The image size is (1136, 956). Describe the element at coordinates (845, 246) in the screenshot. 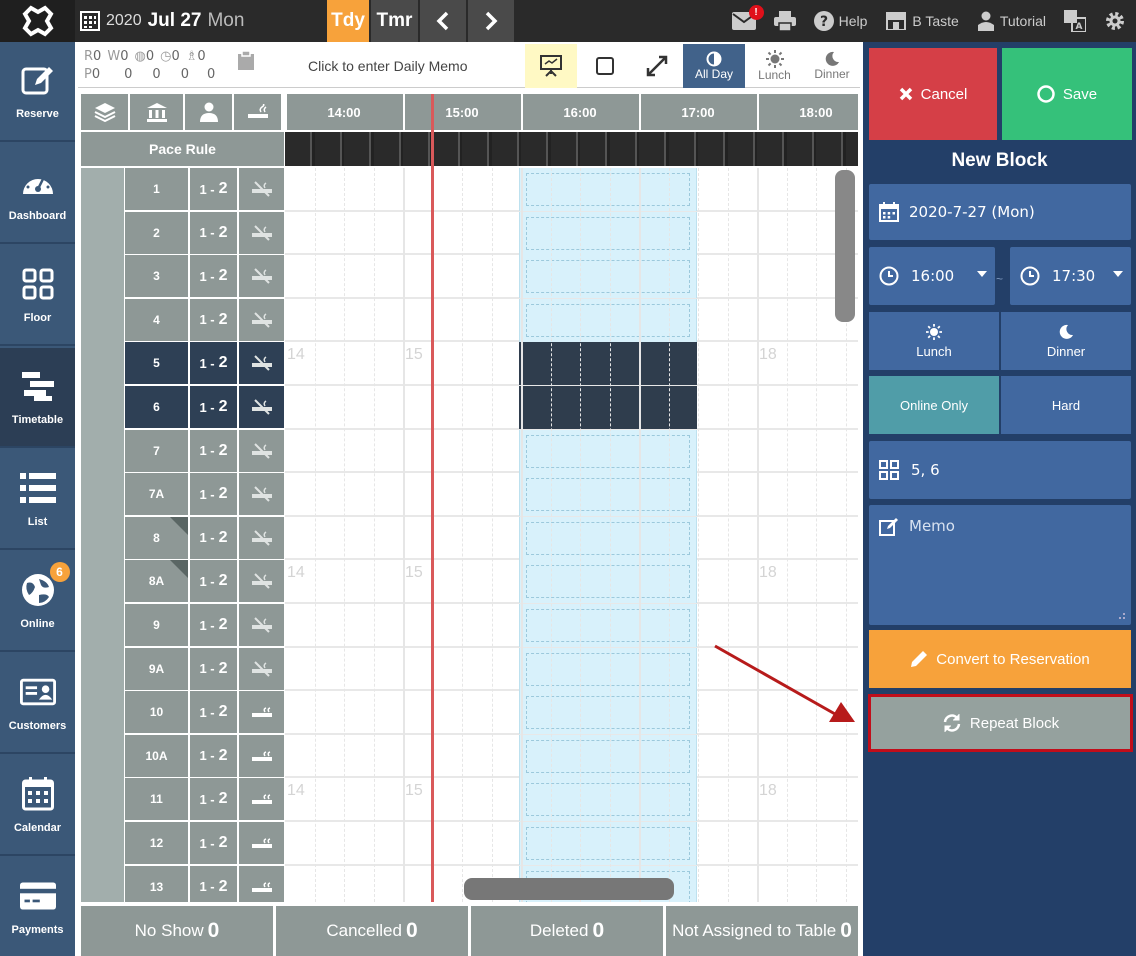

I see `vertical-scrollbar` at that location.